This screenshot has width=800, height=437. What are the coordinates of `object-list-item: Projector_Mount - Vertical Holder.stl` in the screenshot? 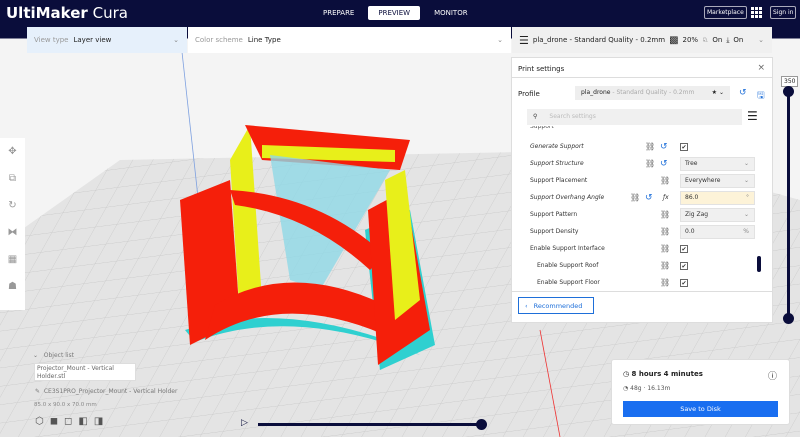 It's located at (85, 372).